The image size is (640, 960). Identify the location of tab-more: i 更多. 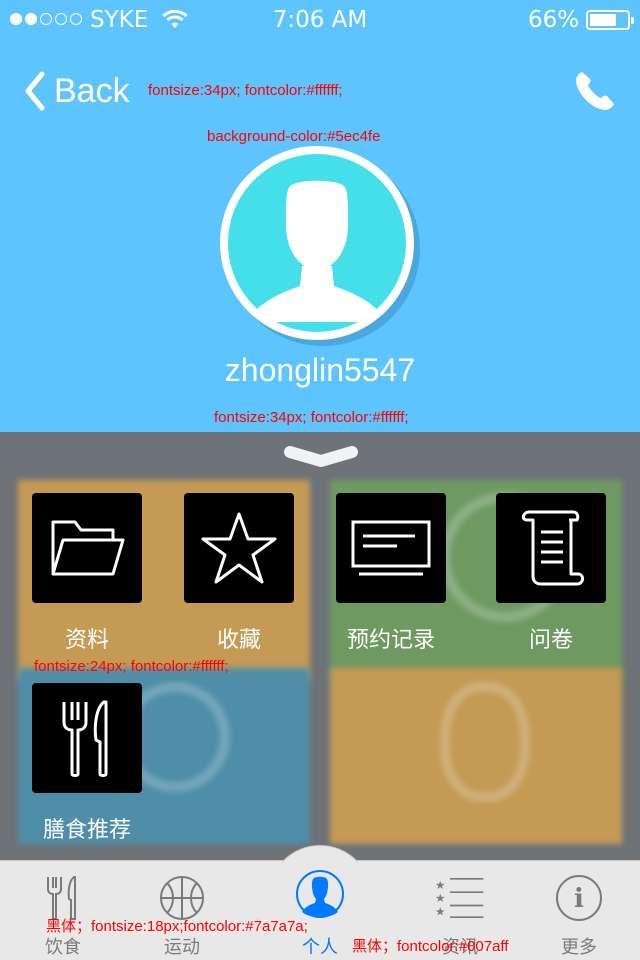
(579, 910).